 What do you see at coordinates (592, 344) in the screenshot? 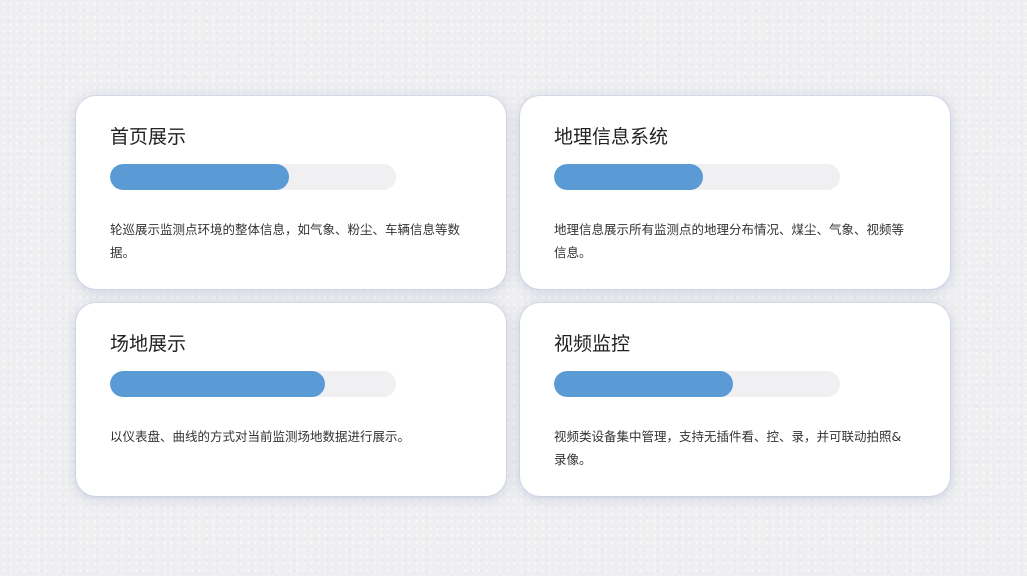
I see `card-title: 视频监控` at bounding box center [592, 344].